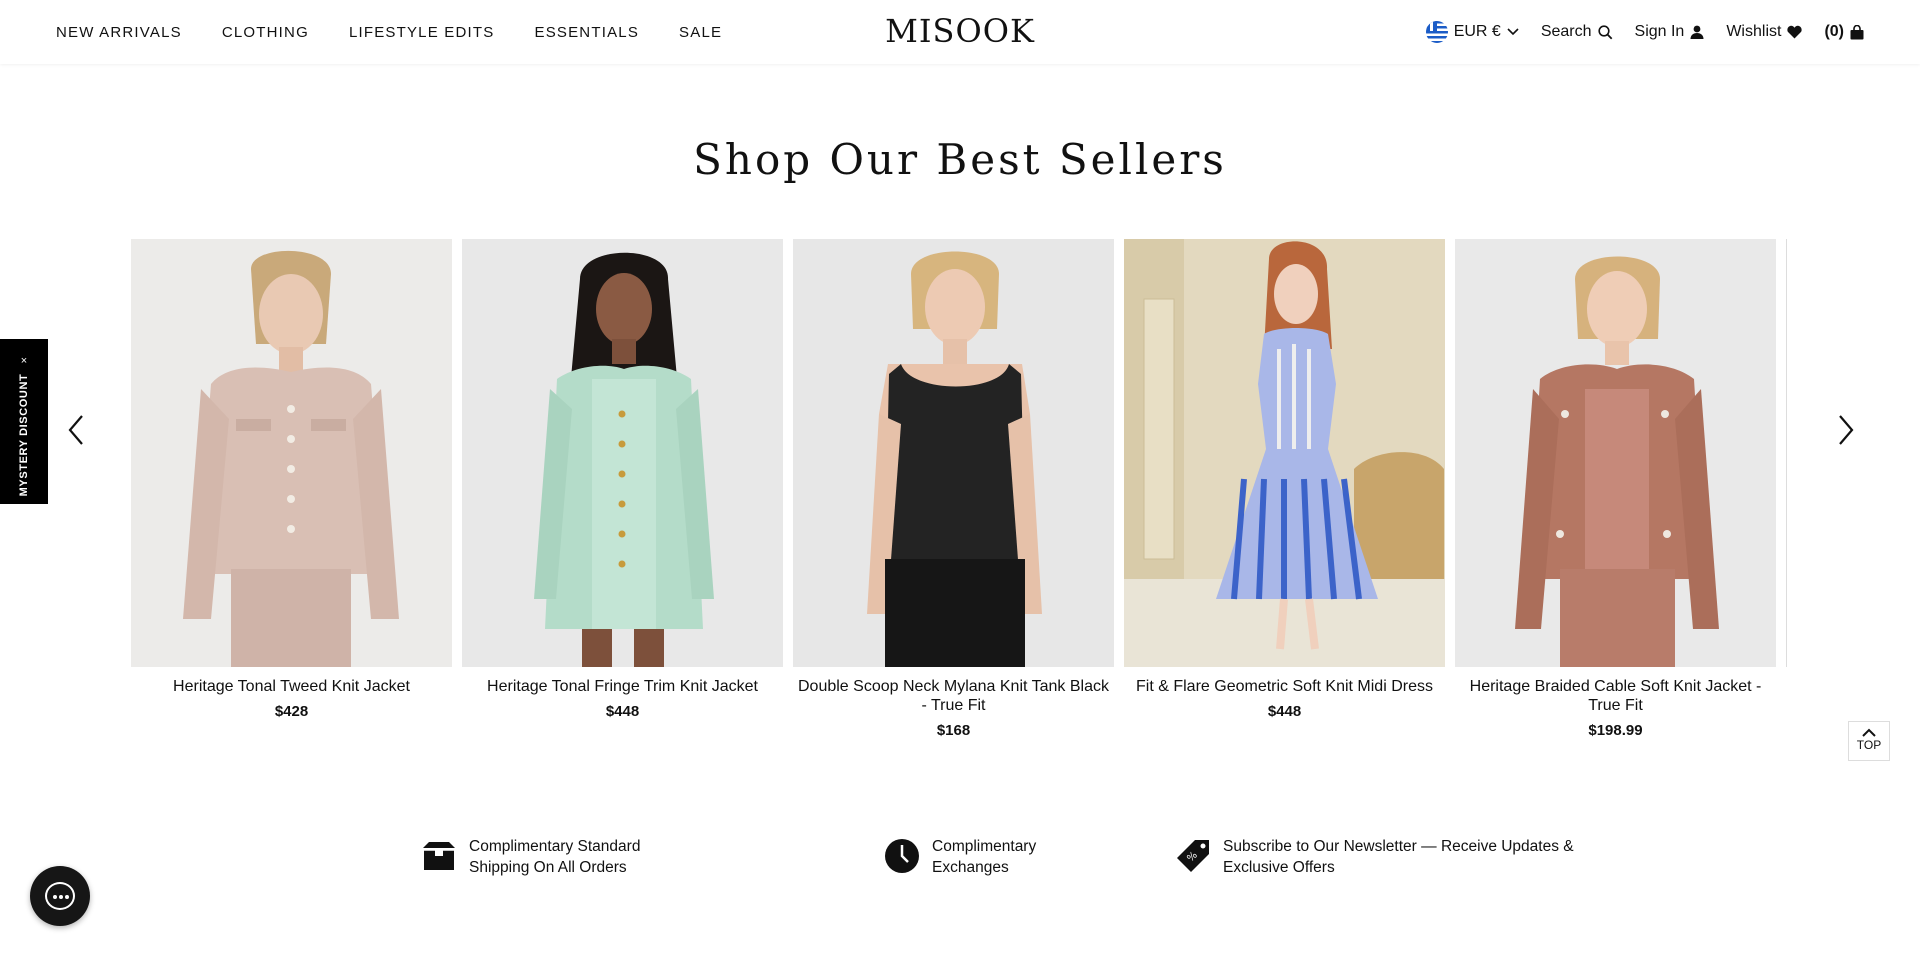 This screenshot has height=953, width=1920. Describe the element at coordinates (24, 361) in the screenshot. I see `close-icon: ×` at that location.